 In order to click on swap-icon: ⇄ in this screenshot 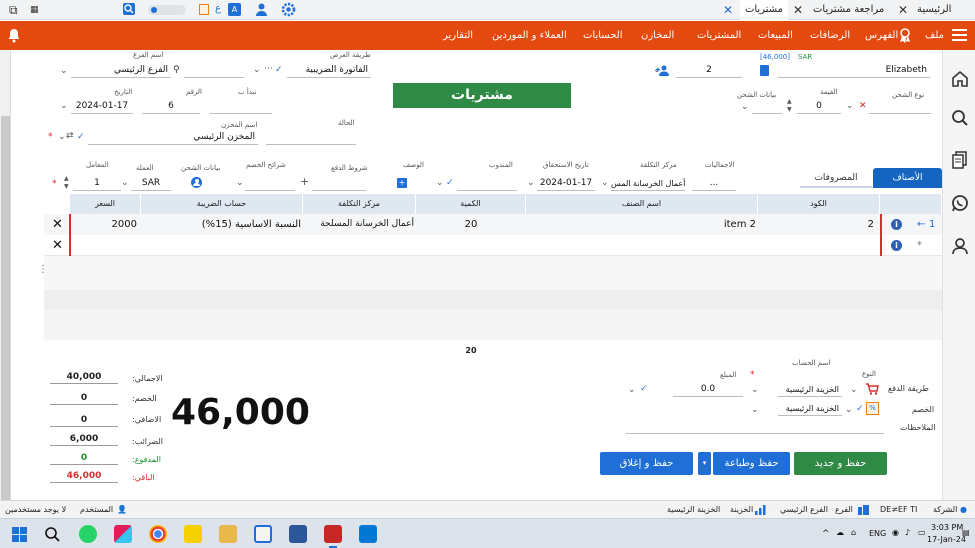, I will do `click(70, 136)`.